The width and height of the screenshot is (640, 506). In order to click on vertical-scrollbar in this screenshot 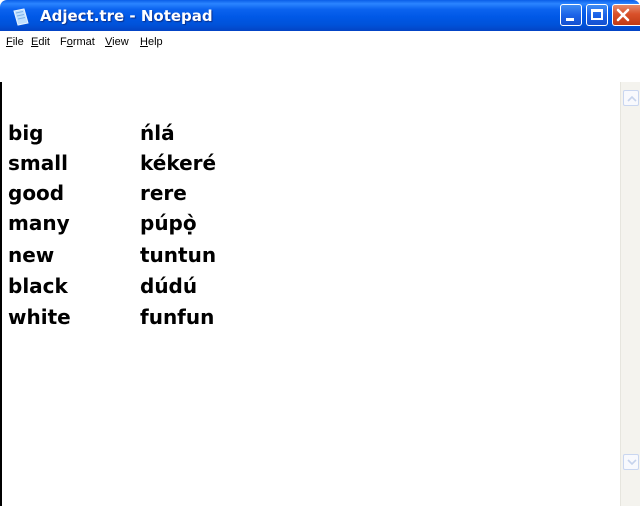, I will do `click(630, 294)`.